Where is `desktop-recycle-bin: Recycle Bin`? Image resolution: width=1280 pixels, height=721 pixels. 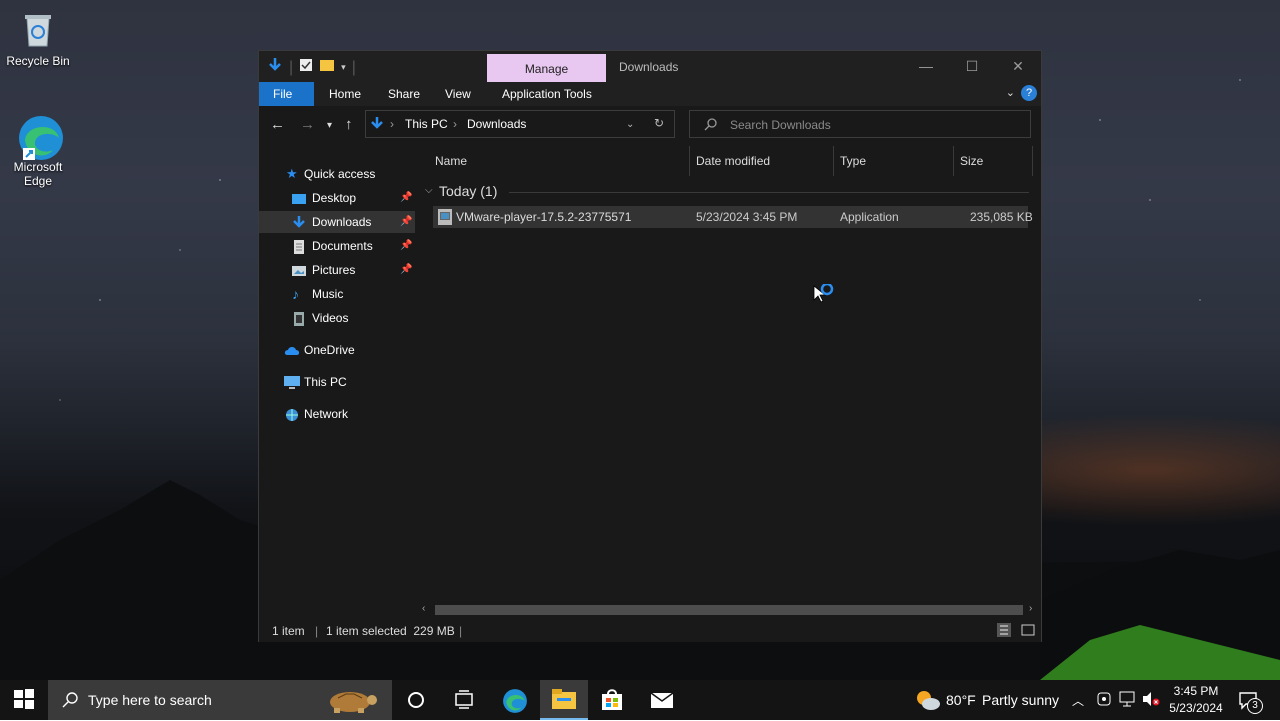
desktop-recycle-bin: Recycle Bin is located at coordinates (38, 38).